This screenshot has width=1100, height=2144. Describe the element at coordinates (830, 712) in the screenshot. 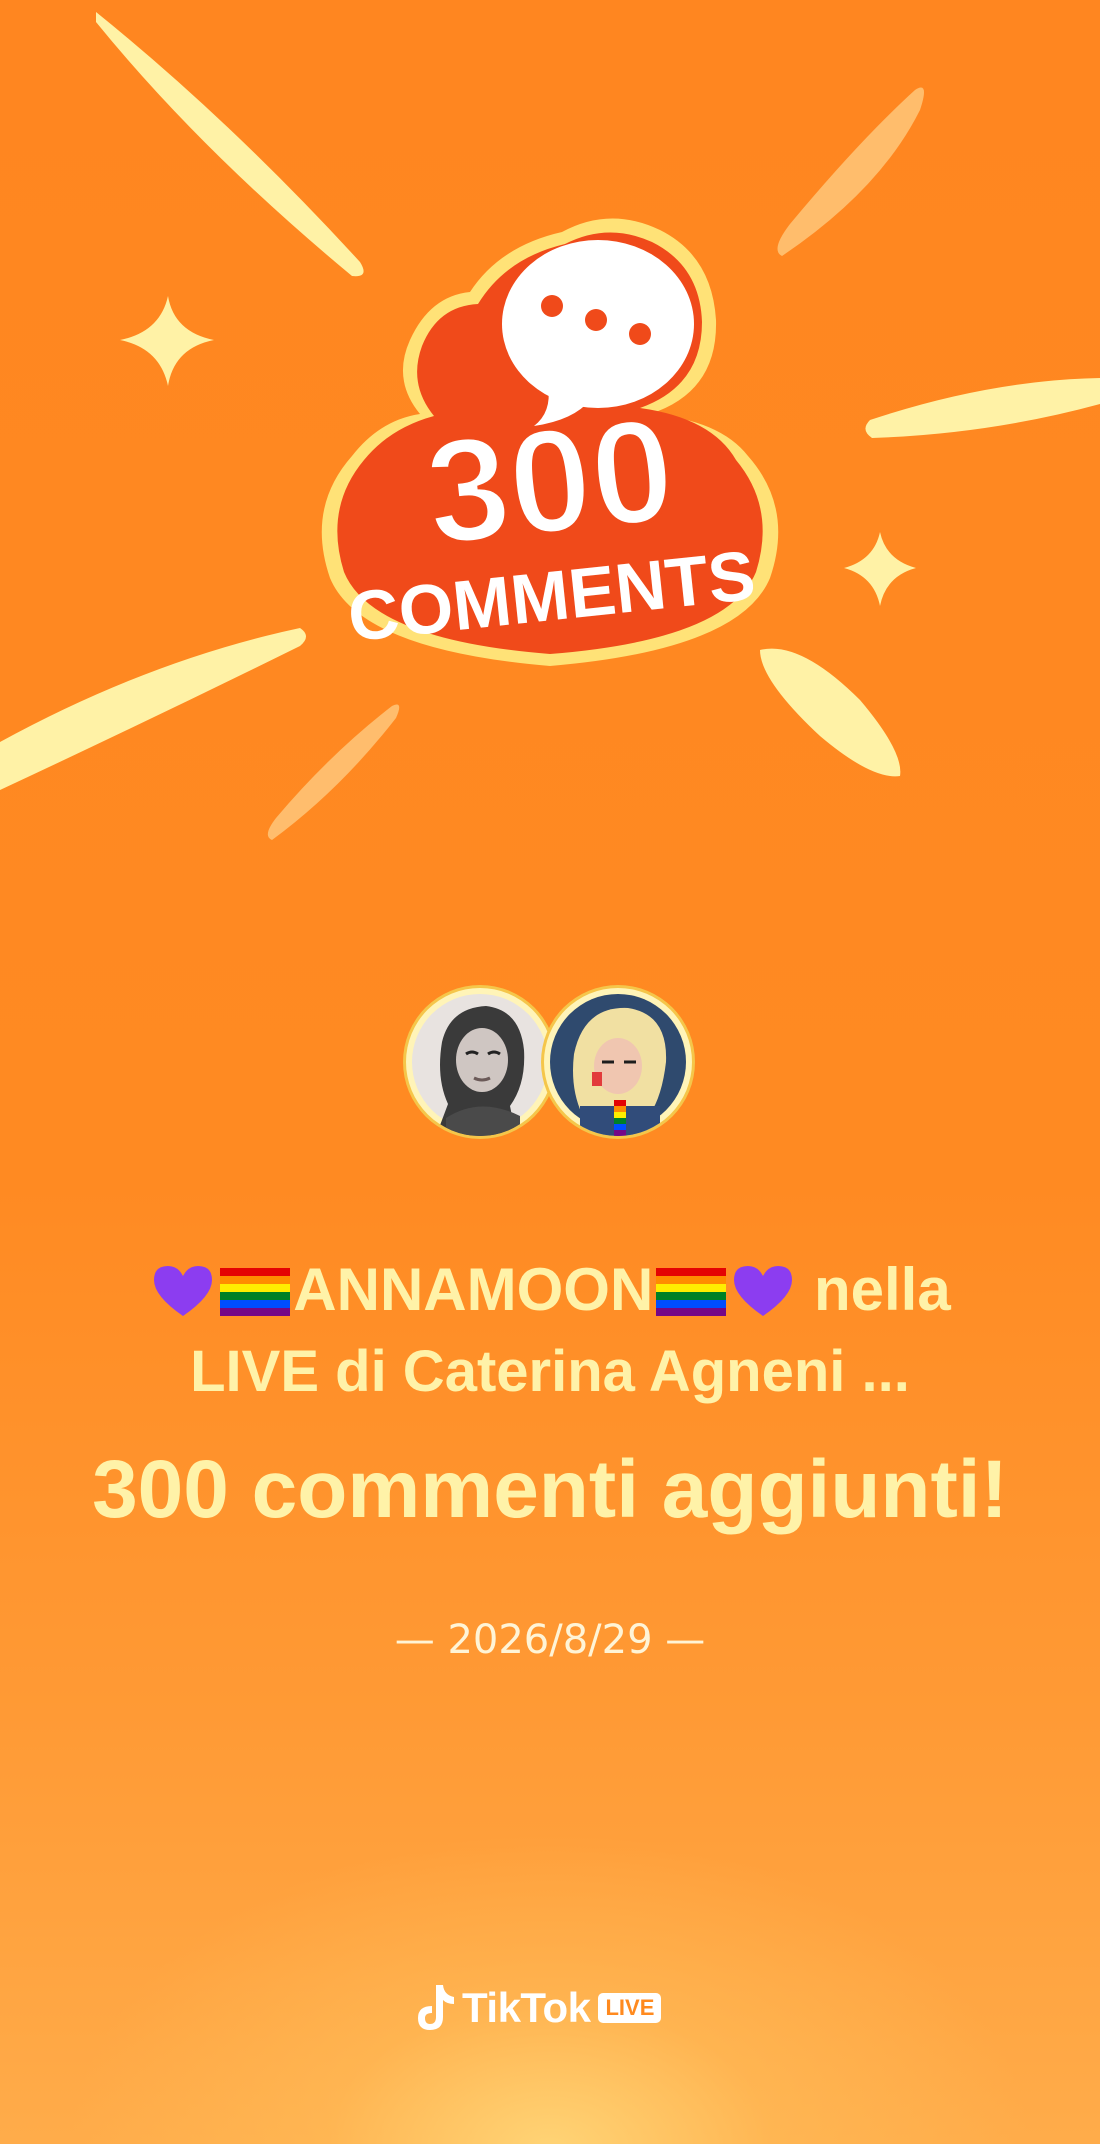

I see `ray-bottom-right` at that location.